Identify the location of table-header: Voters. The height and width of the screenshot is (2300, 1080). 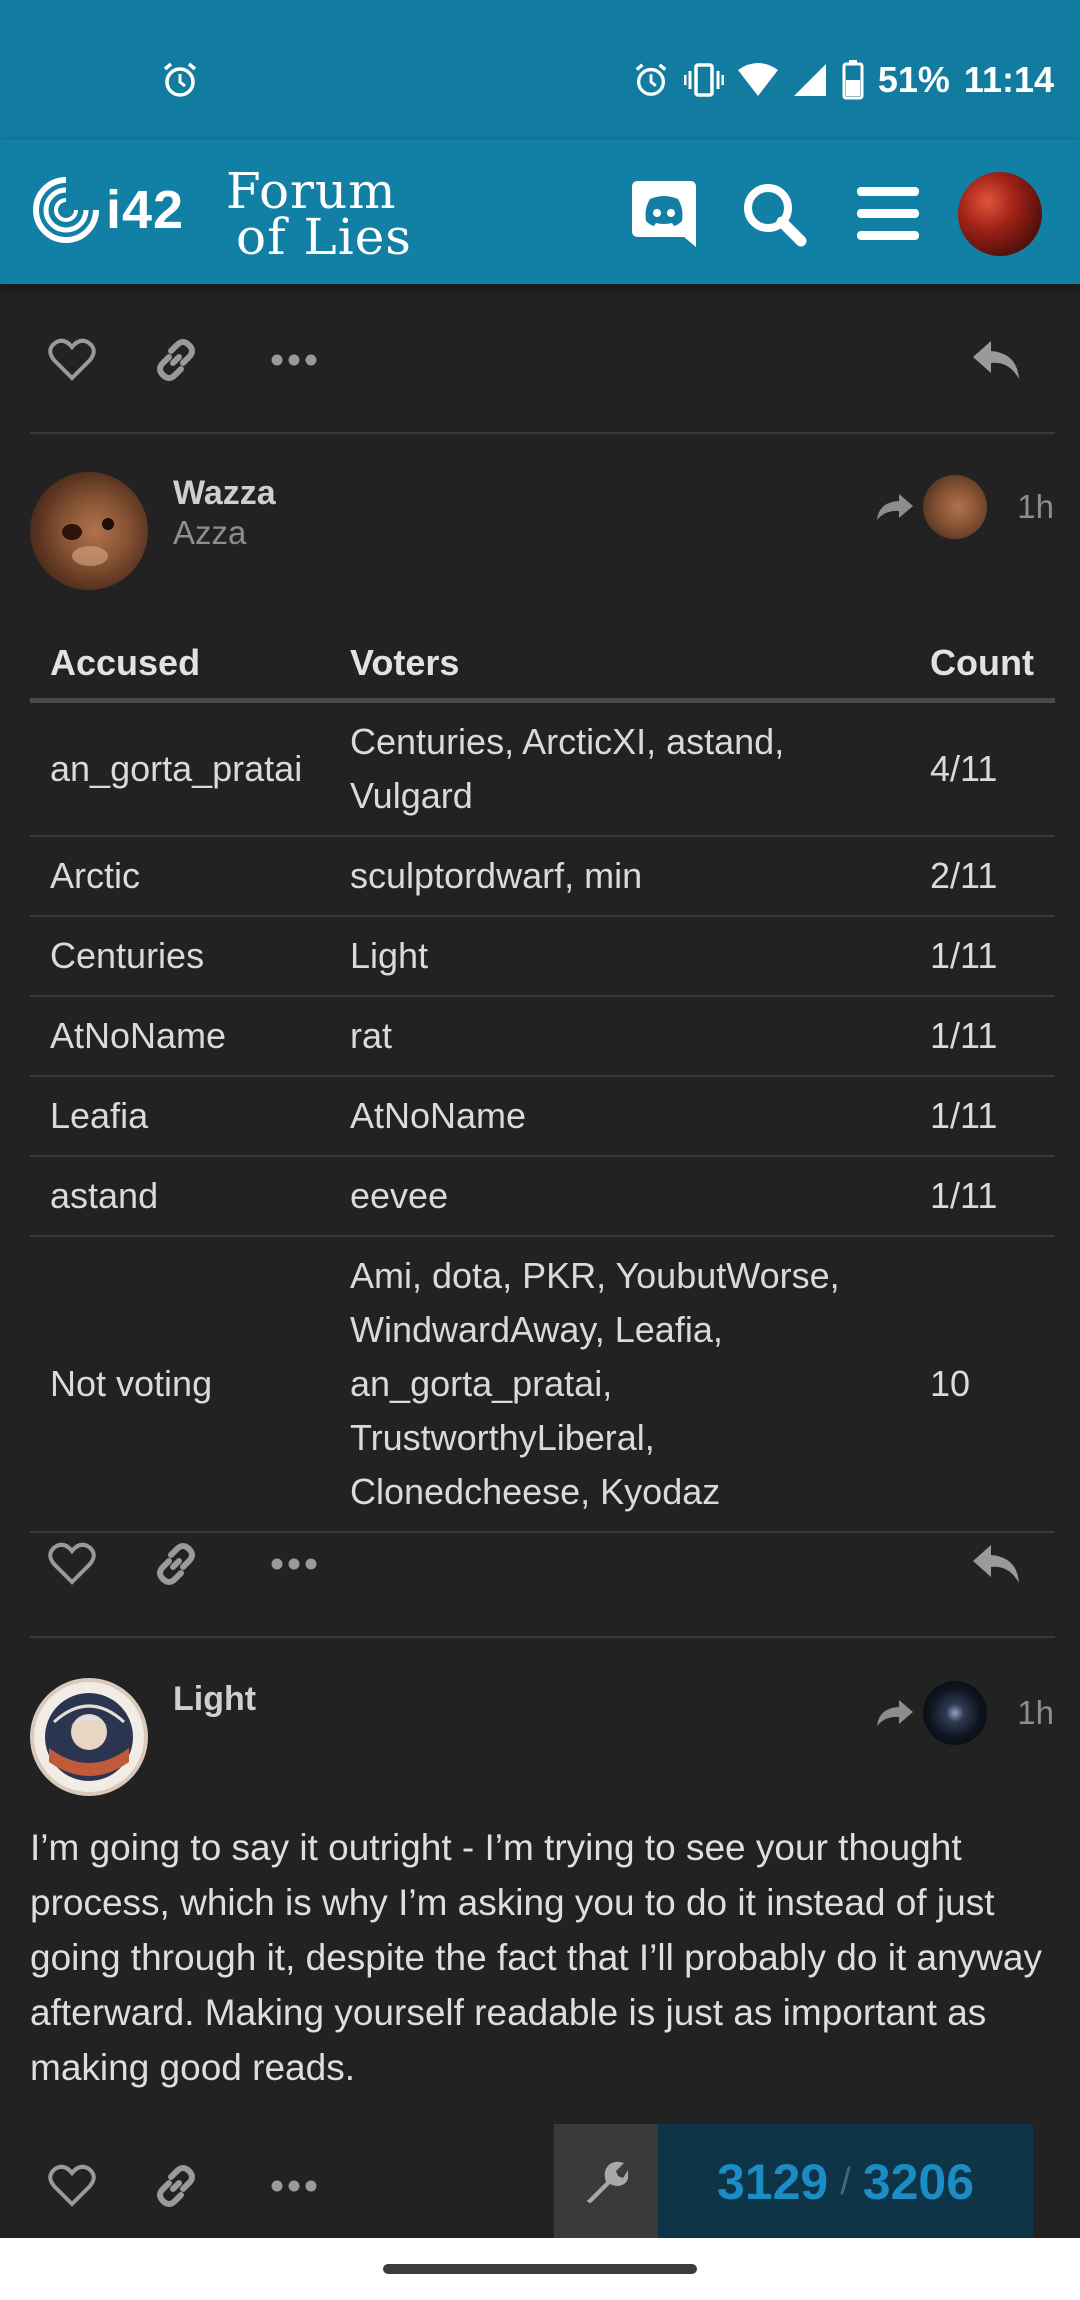
(620, 666).